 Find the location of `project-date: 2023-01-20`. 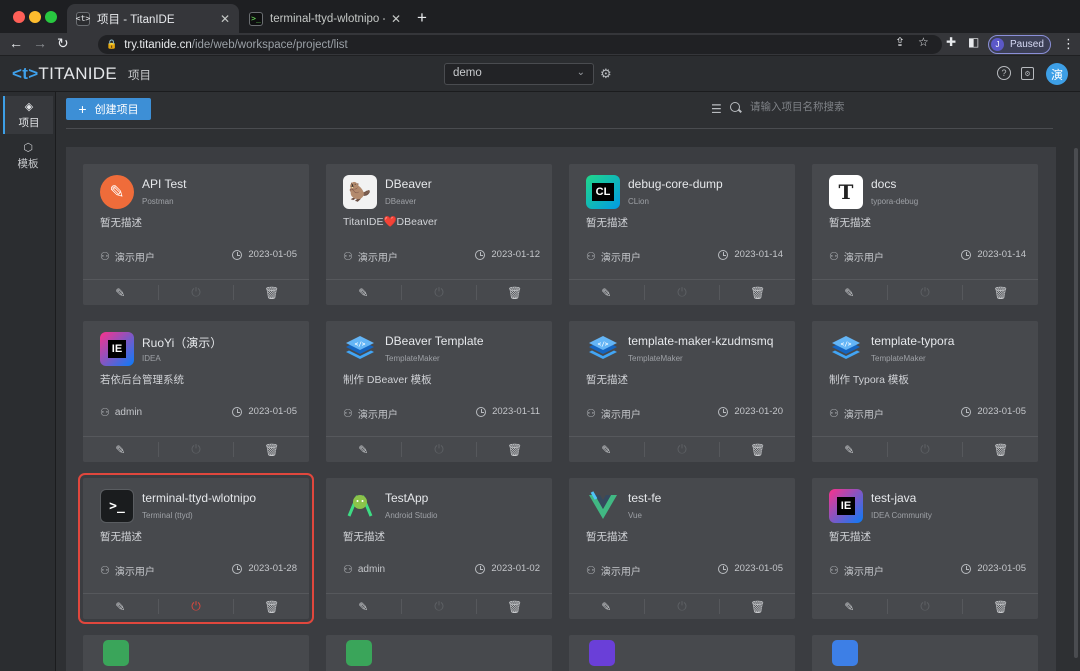

project-date: 2023-01-20 is located at coordinates (750, 411).